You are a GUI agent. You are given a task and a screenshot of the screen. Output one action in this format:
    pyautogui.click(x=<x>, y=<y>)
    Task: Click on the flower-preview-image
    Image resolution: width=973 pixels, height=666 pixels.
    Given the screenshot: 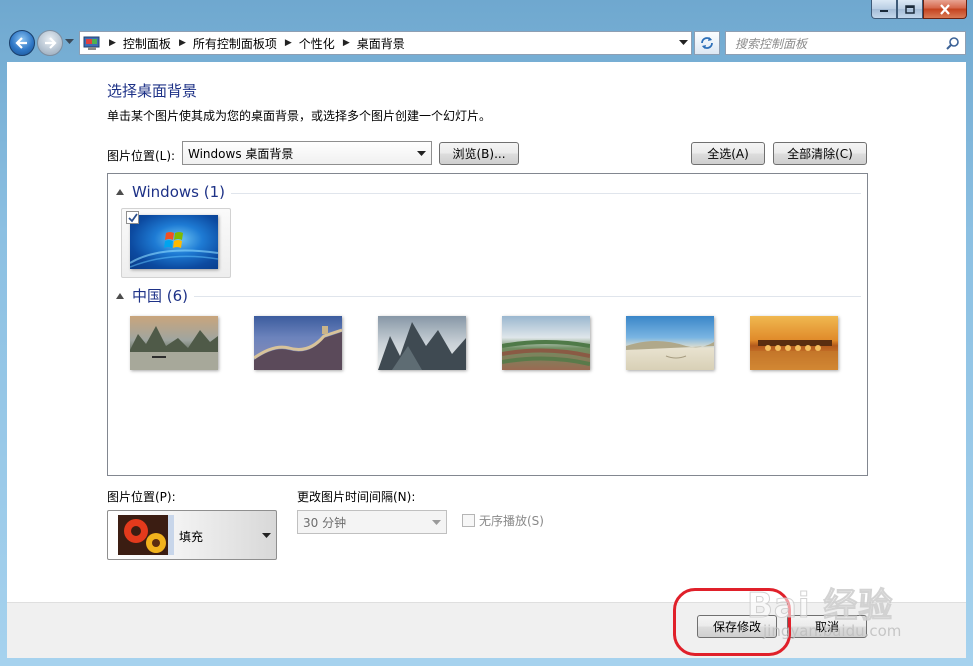 What is the action you would take?
    pyautogui.click(x=146, y=535)
    